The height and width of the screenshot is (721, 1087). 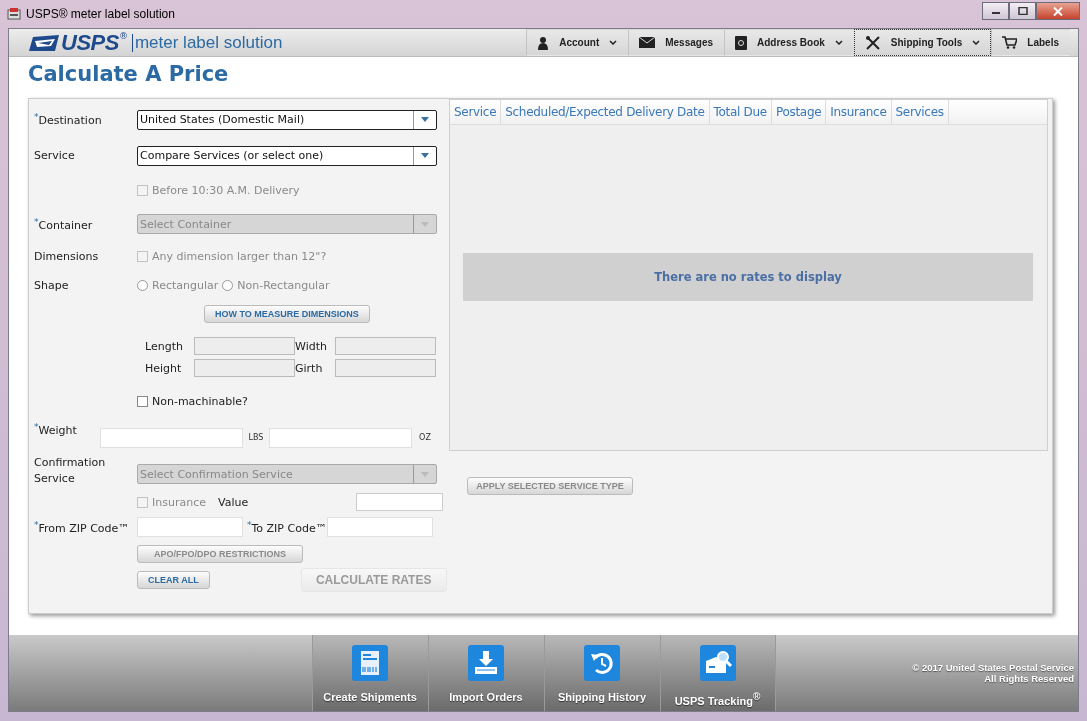 I want to click on package-magnifier-icon, so click(x=717, y=663).